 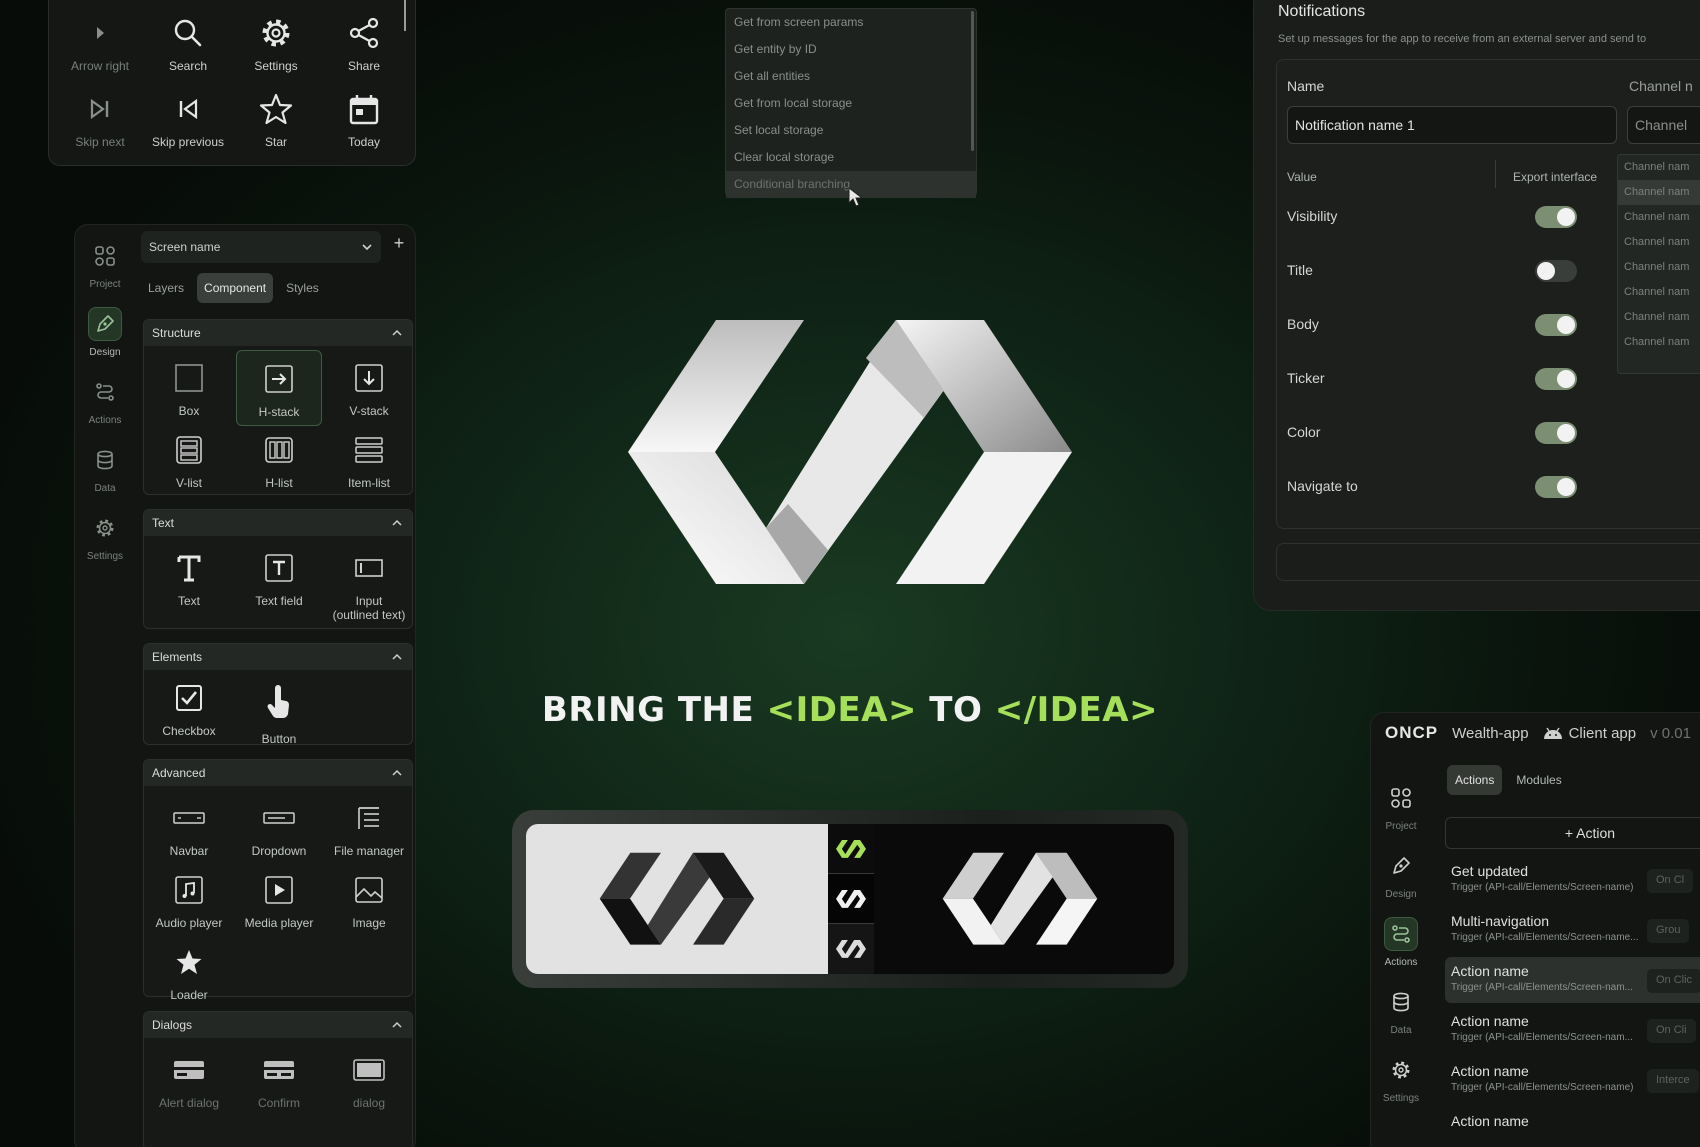 I want to click on nav-label: Settings, so click(x=1401, y=1098).